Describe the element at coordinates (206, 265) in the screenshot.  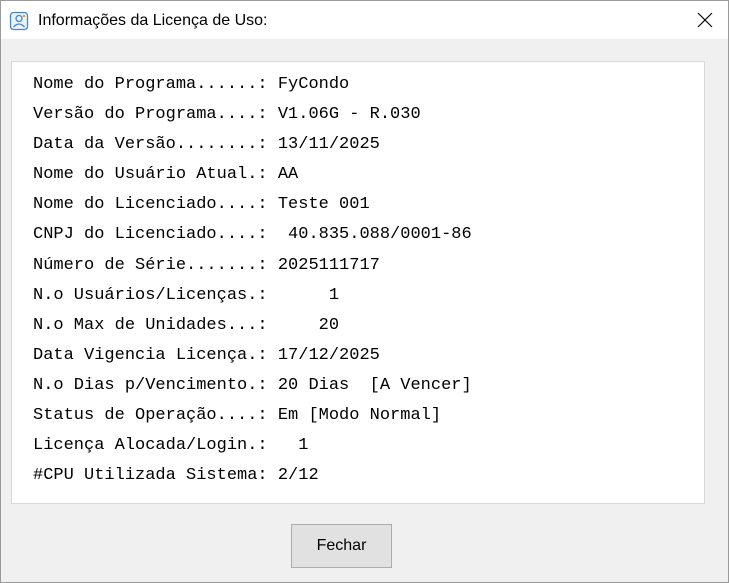
I see `info-line-serial-number: Número de Série.......: 2025111717` at that location.